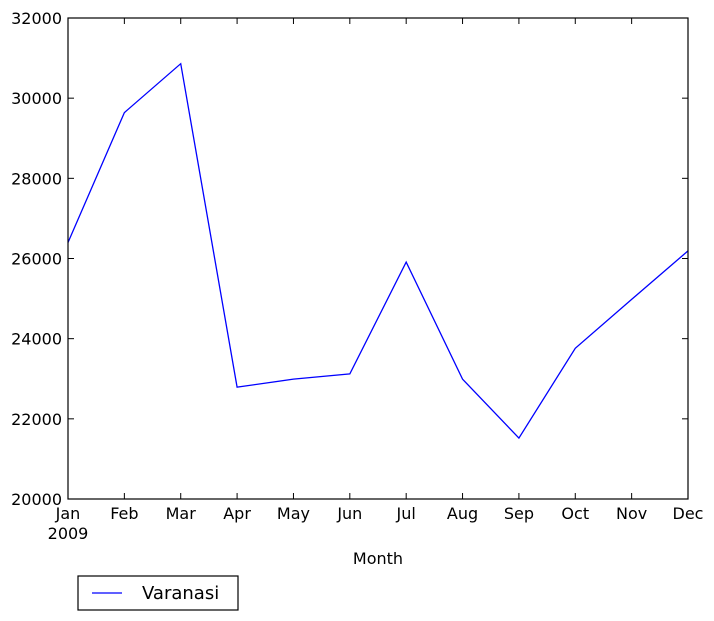 The height and width of the screenshot is (621, 714). I want to click on x-tick-label: Aug, so click(462, 513).